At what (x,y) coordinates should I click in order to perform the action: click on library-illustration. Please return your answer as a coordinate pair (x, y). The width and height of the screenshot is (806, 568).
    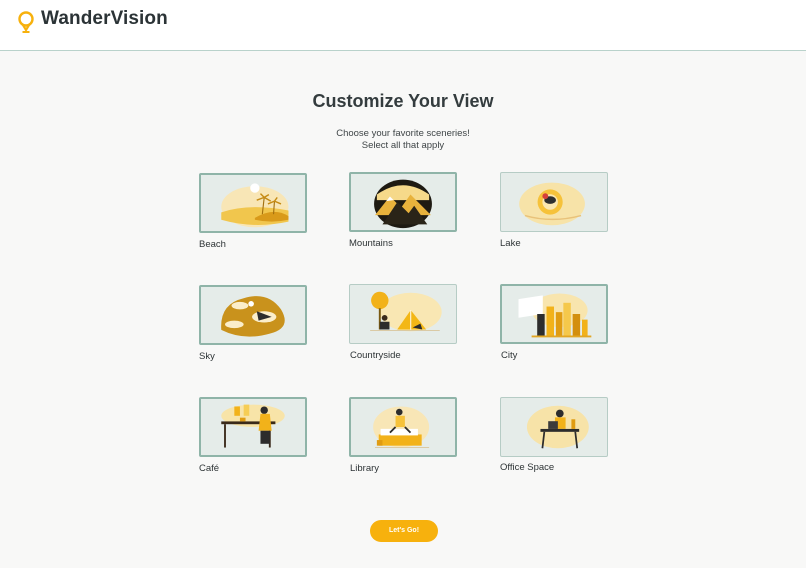
    Looking at the image, I should click on (401, 427).